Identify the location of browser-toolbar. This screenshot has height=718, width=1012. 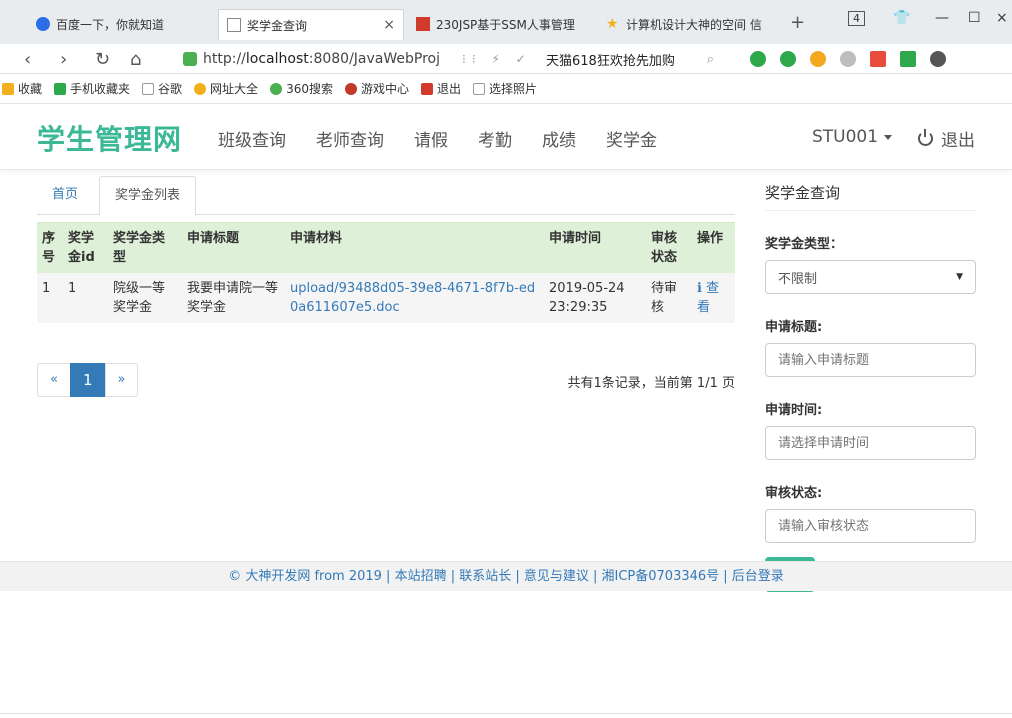
(848, 59).